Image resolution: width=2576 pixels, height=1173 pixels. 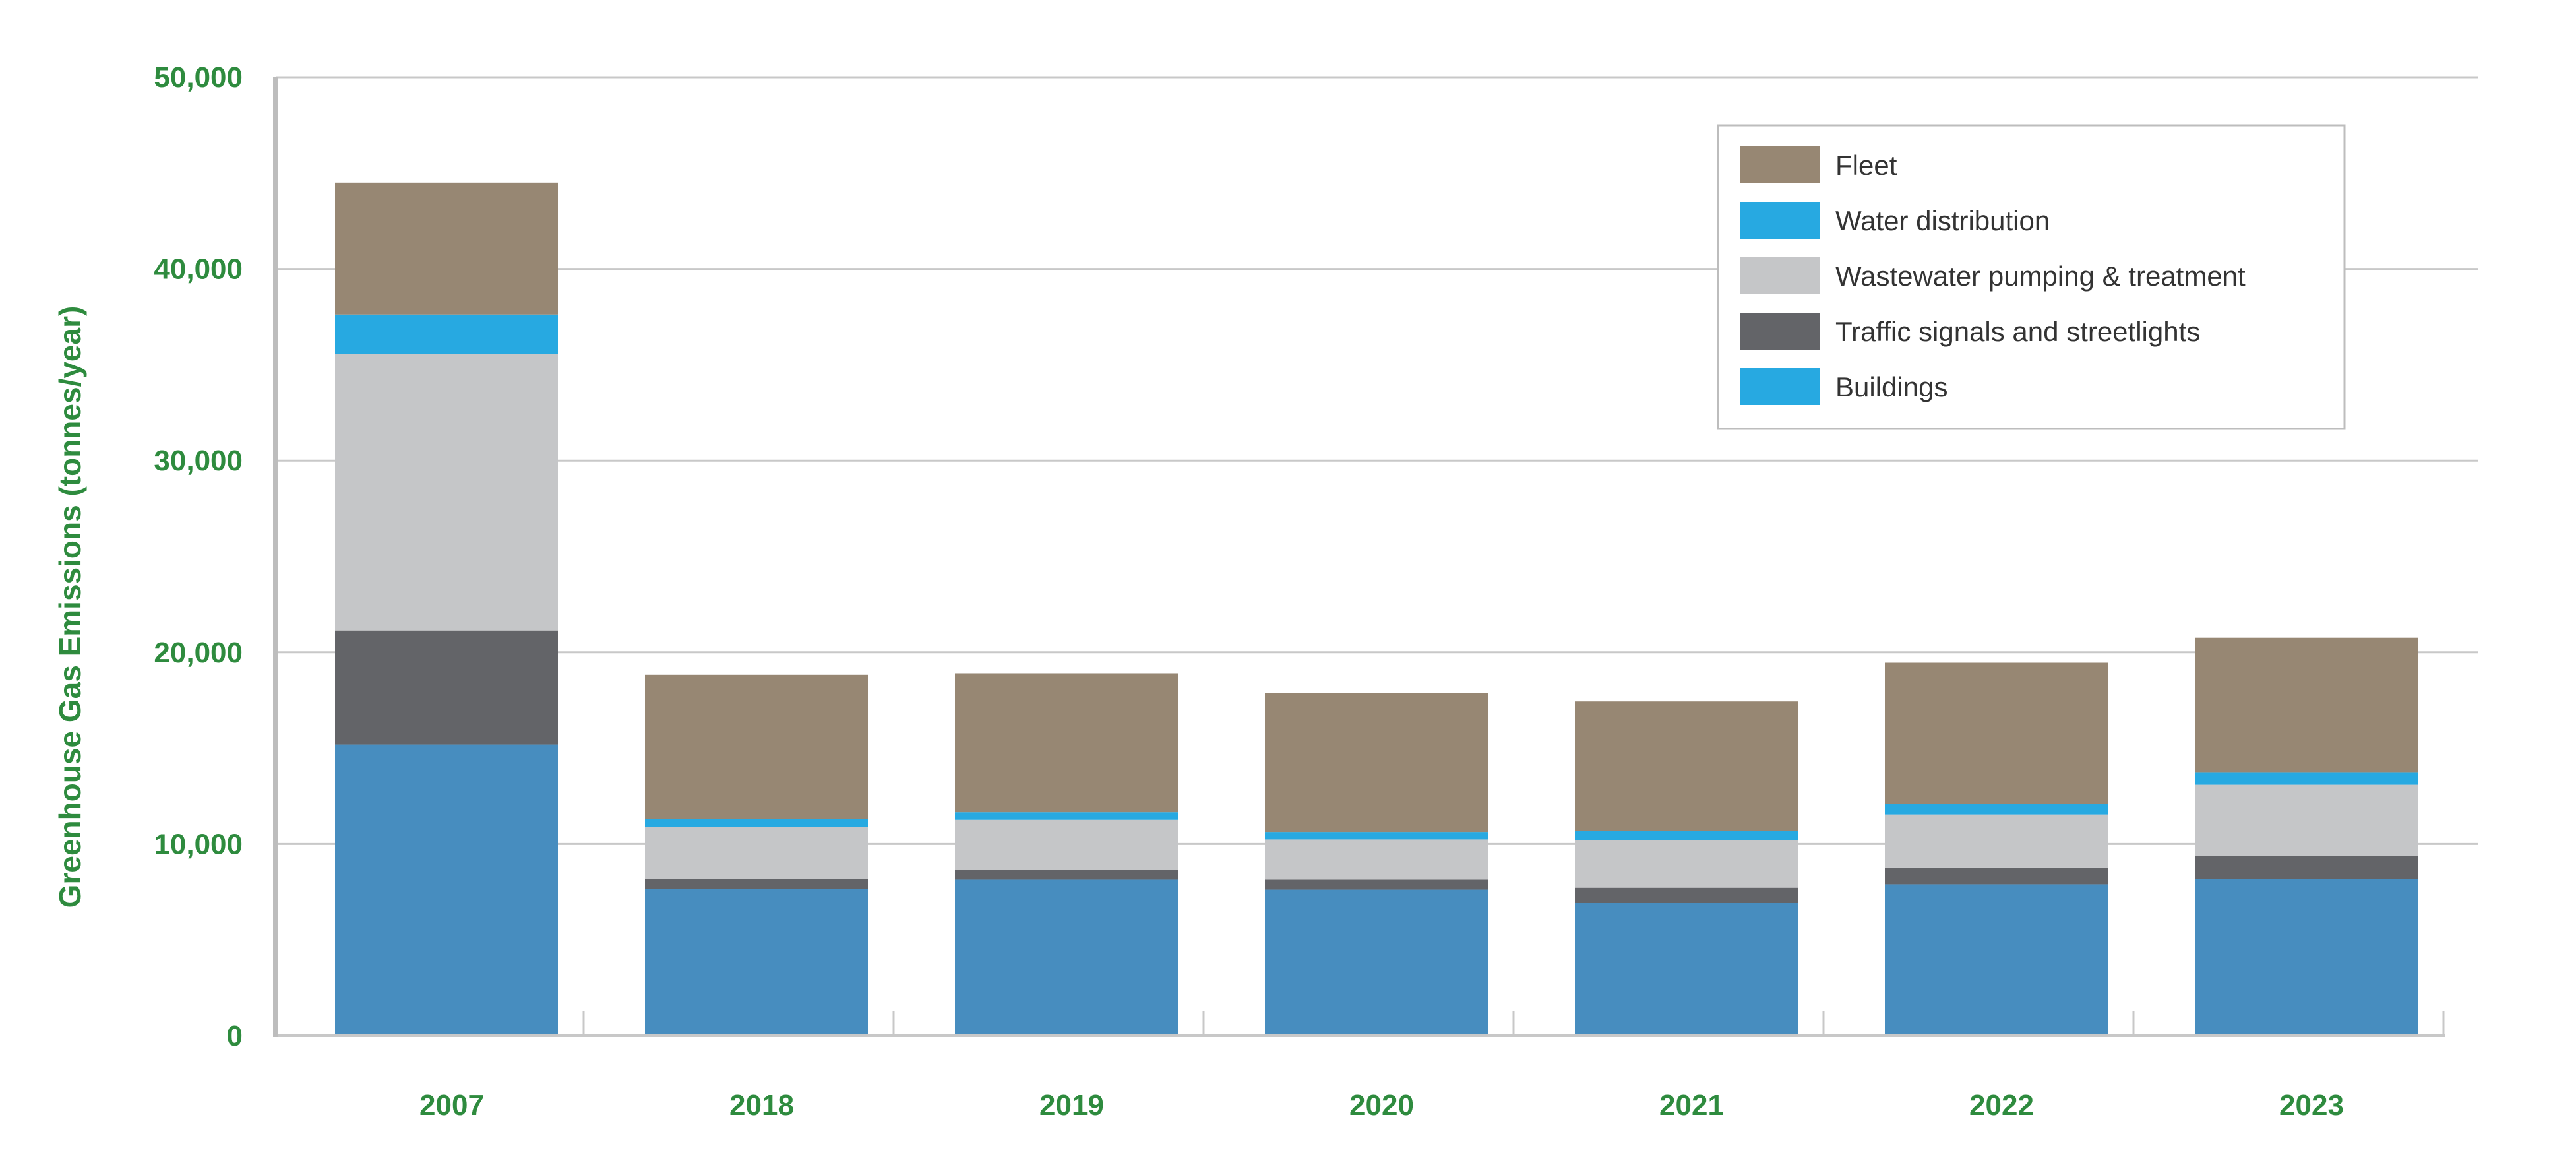 I want to click on x-tick-label: 2007, so click(x=451, y=1105).